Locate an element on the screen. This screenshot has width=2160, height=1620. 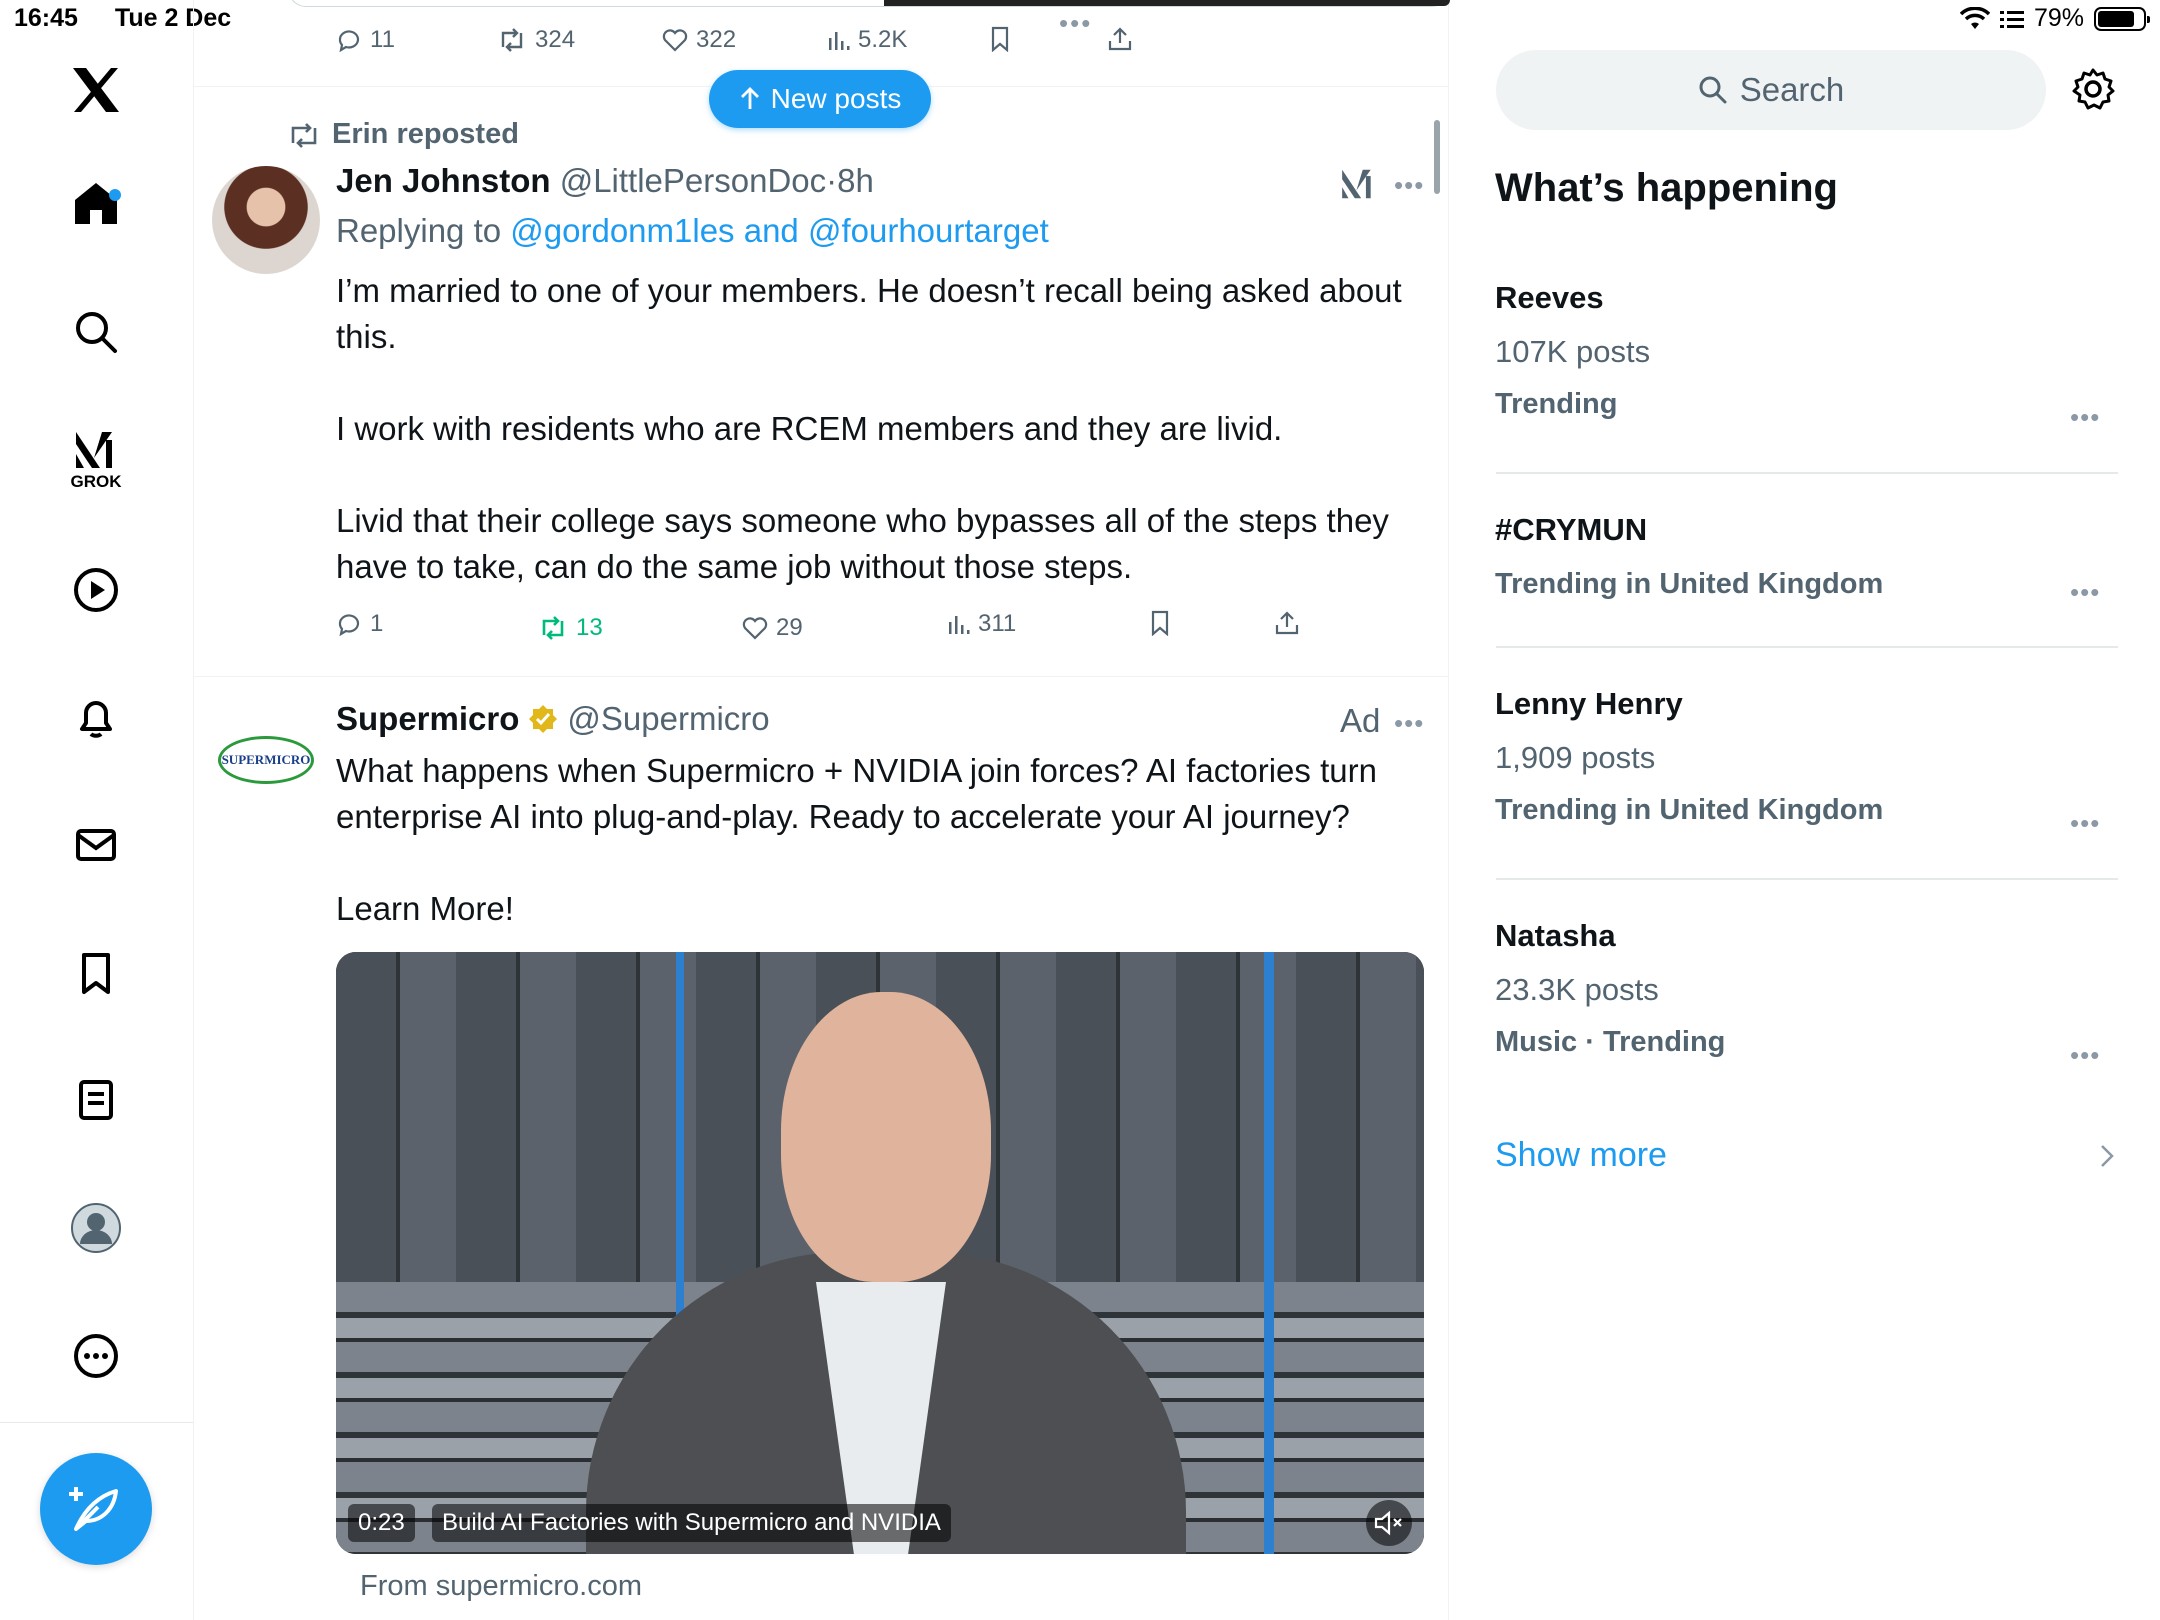
trend-post-count: 107K posts is located at coordinates (1573, 351).